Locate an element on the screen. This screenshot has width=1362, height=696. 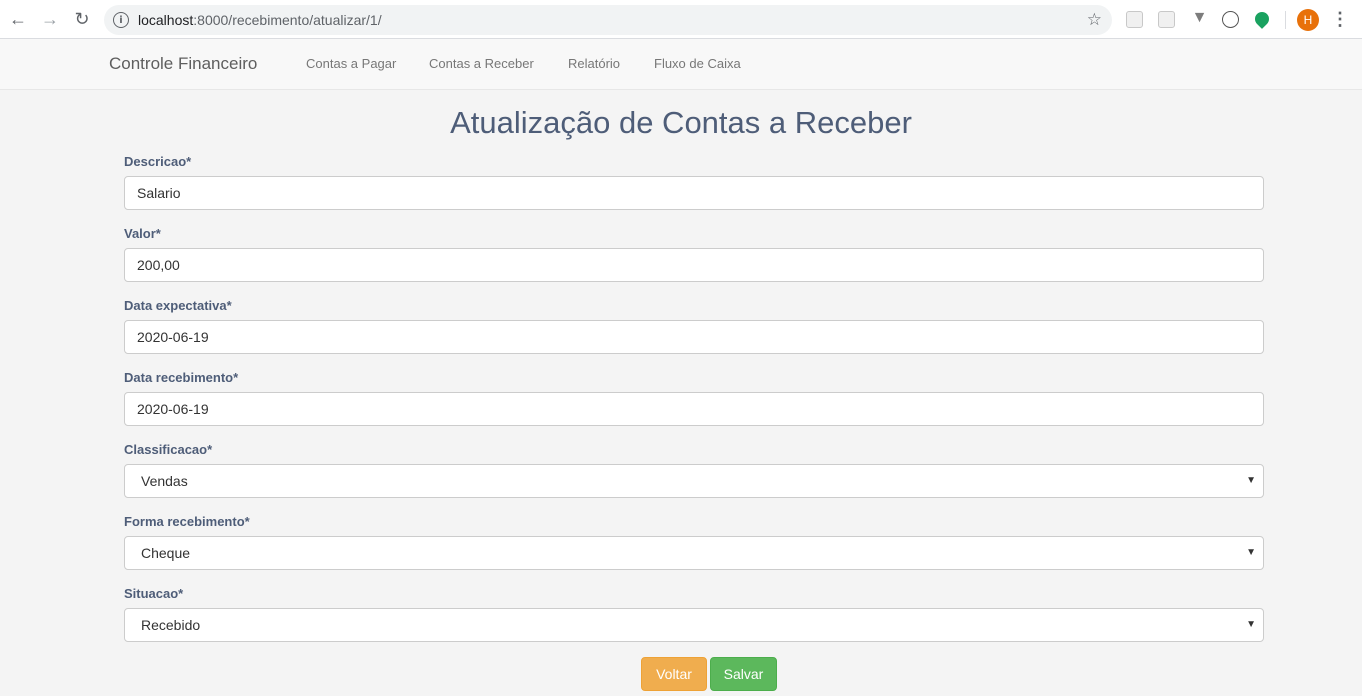
salvar-button: Salvar is located at coordinates (743, 674).